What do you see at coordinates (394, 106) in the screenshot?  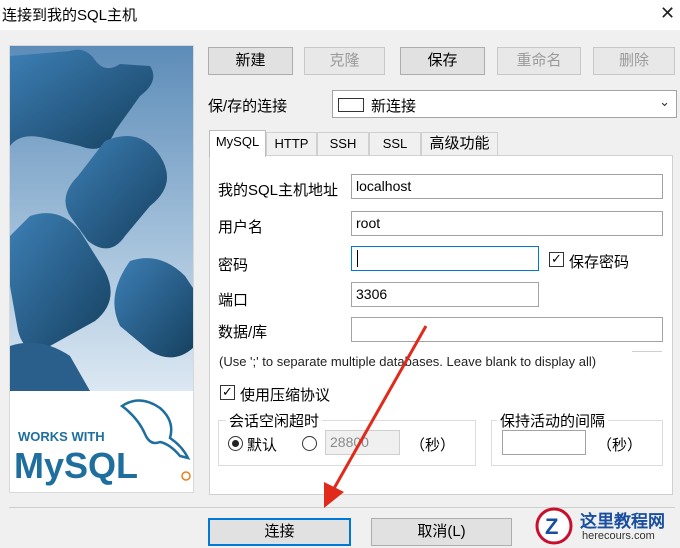 I see `saved-connection-value: 新连接` at bounding box center [394, 106].